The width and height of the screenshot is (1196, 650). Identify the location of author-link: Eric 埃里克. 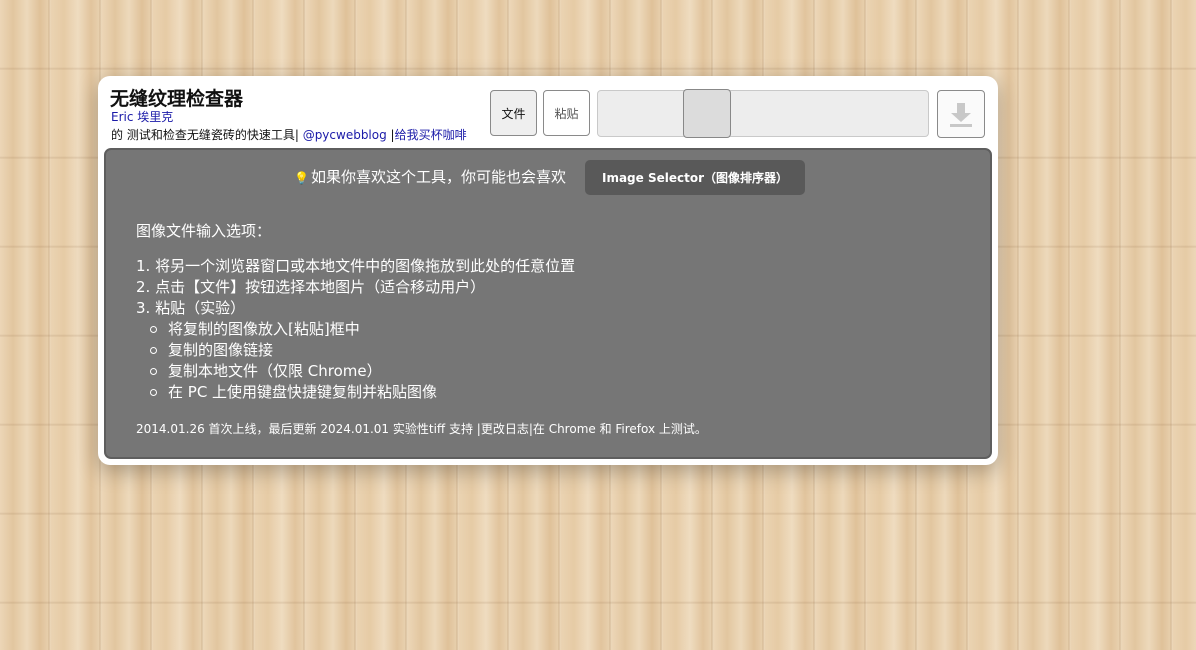
(142, 116).